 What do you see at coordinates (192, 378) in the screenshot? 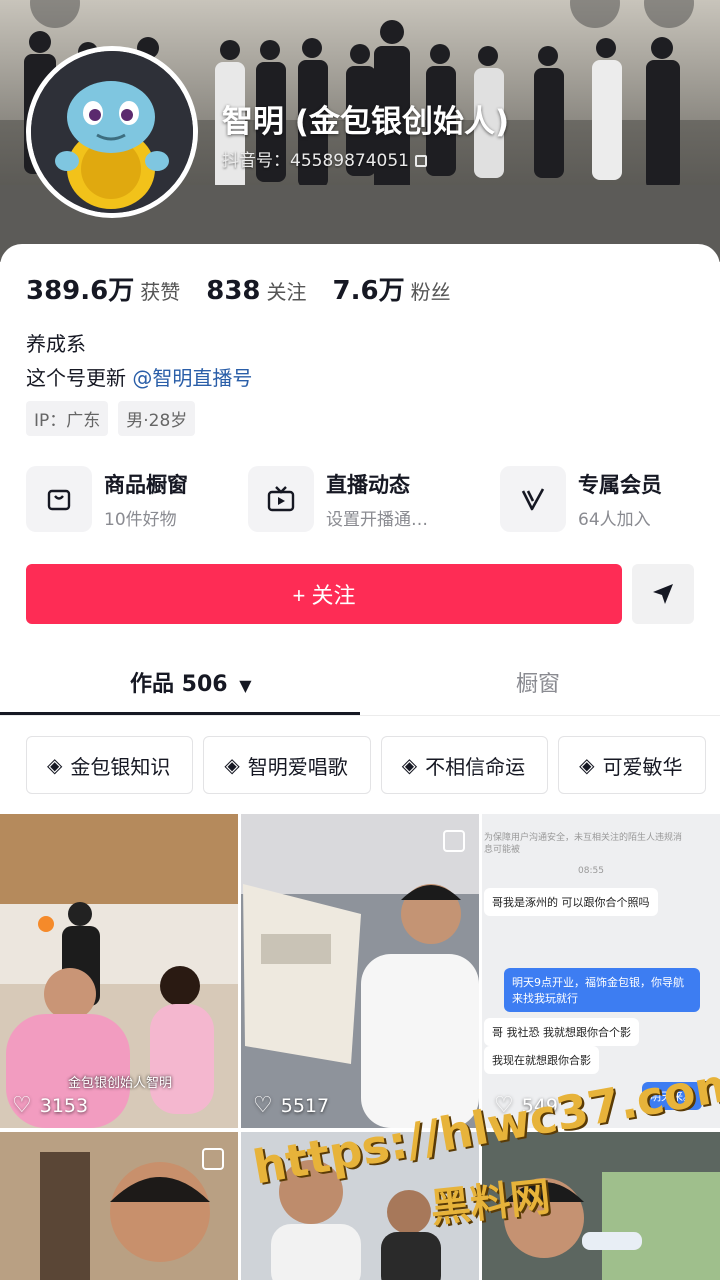
I see `bio-mention-link: @智明直播号` at bounding box center [192, 378].